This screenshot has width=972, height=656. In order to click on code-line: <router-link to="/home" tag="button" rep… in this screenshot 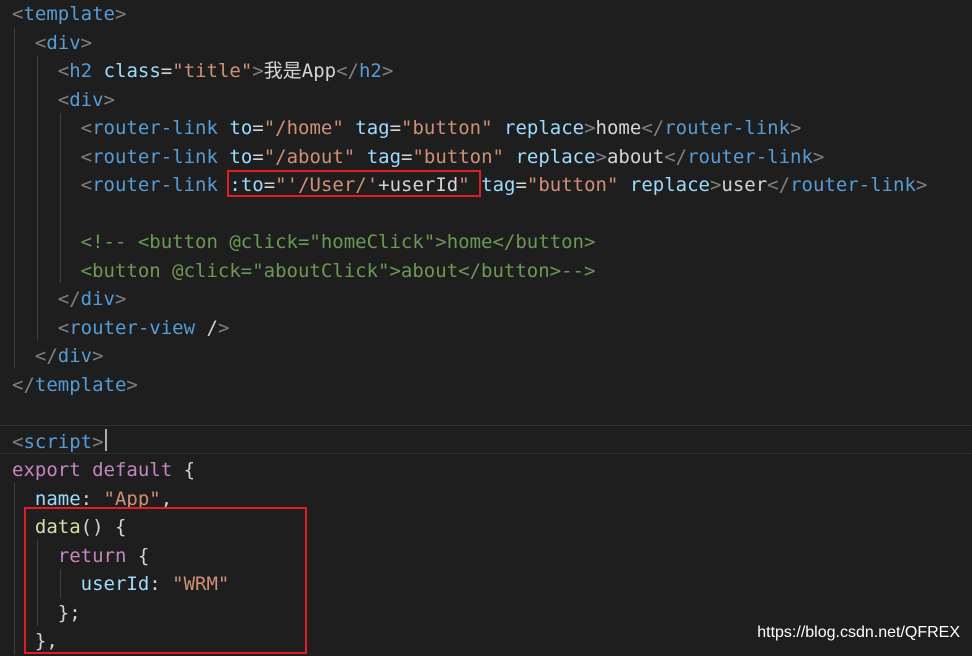, I will do `click(407, 128)`.